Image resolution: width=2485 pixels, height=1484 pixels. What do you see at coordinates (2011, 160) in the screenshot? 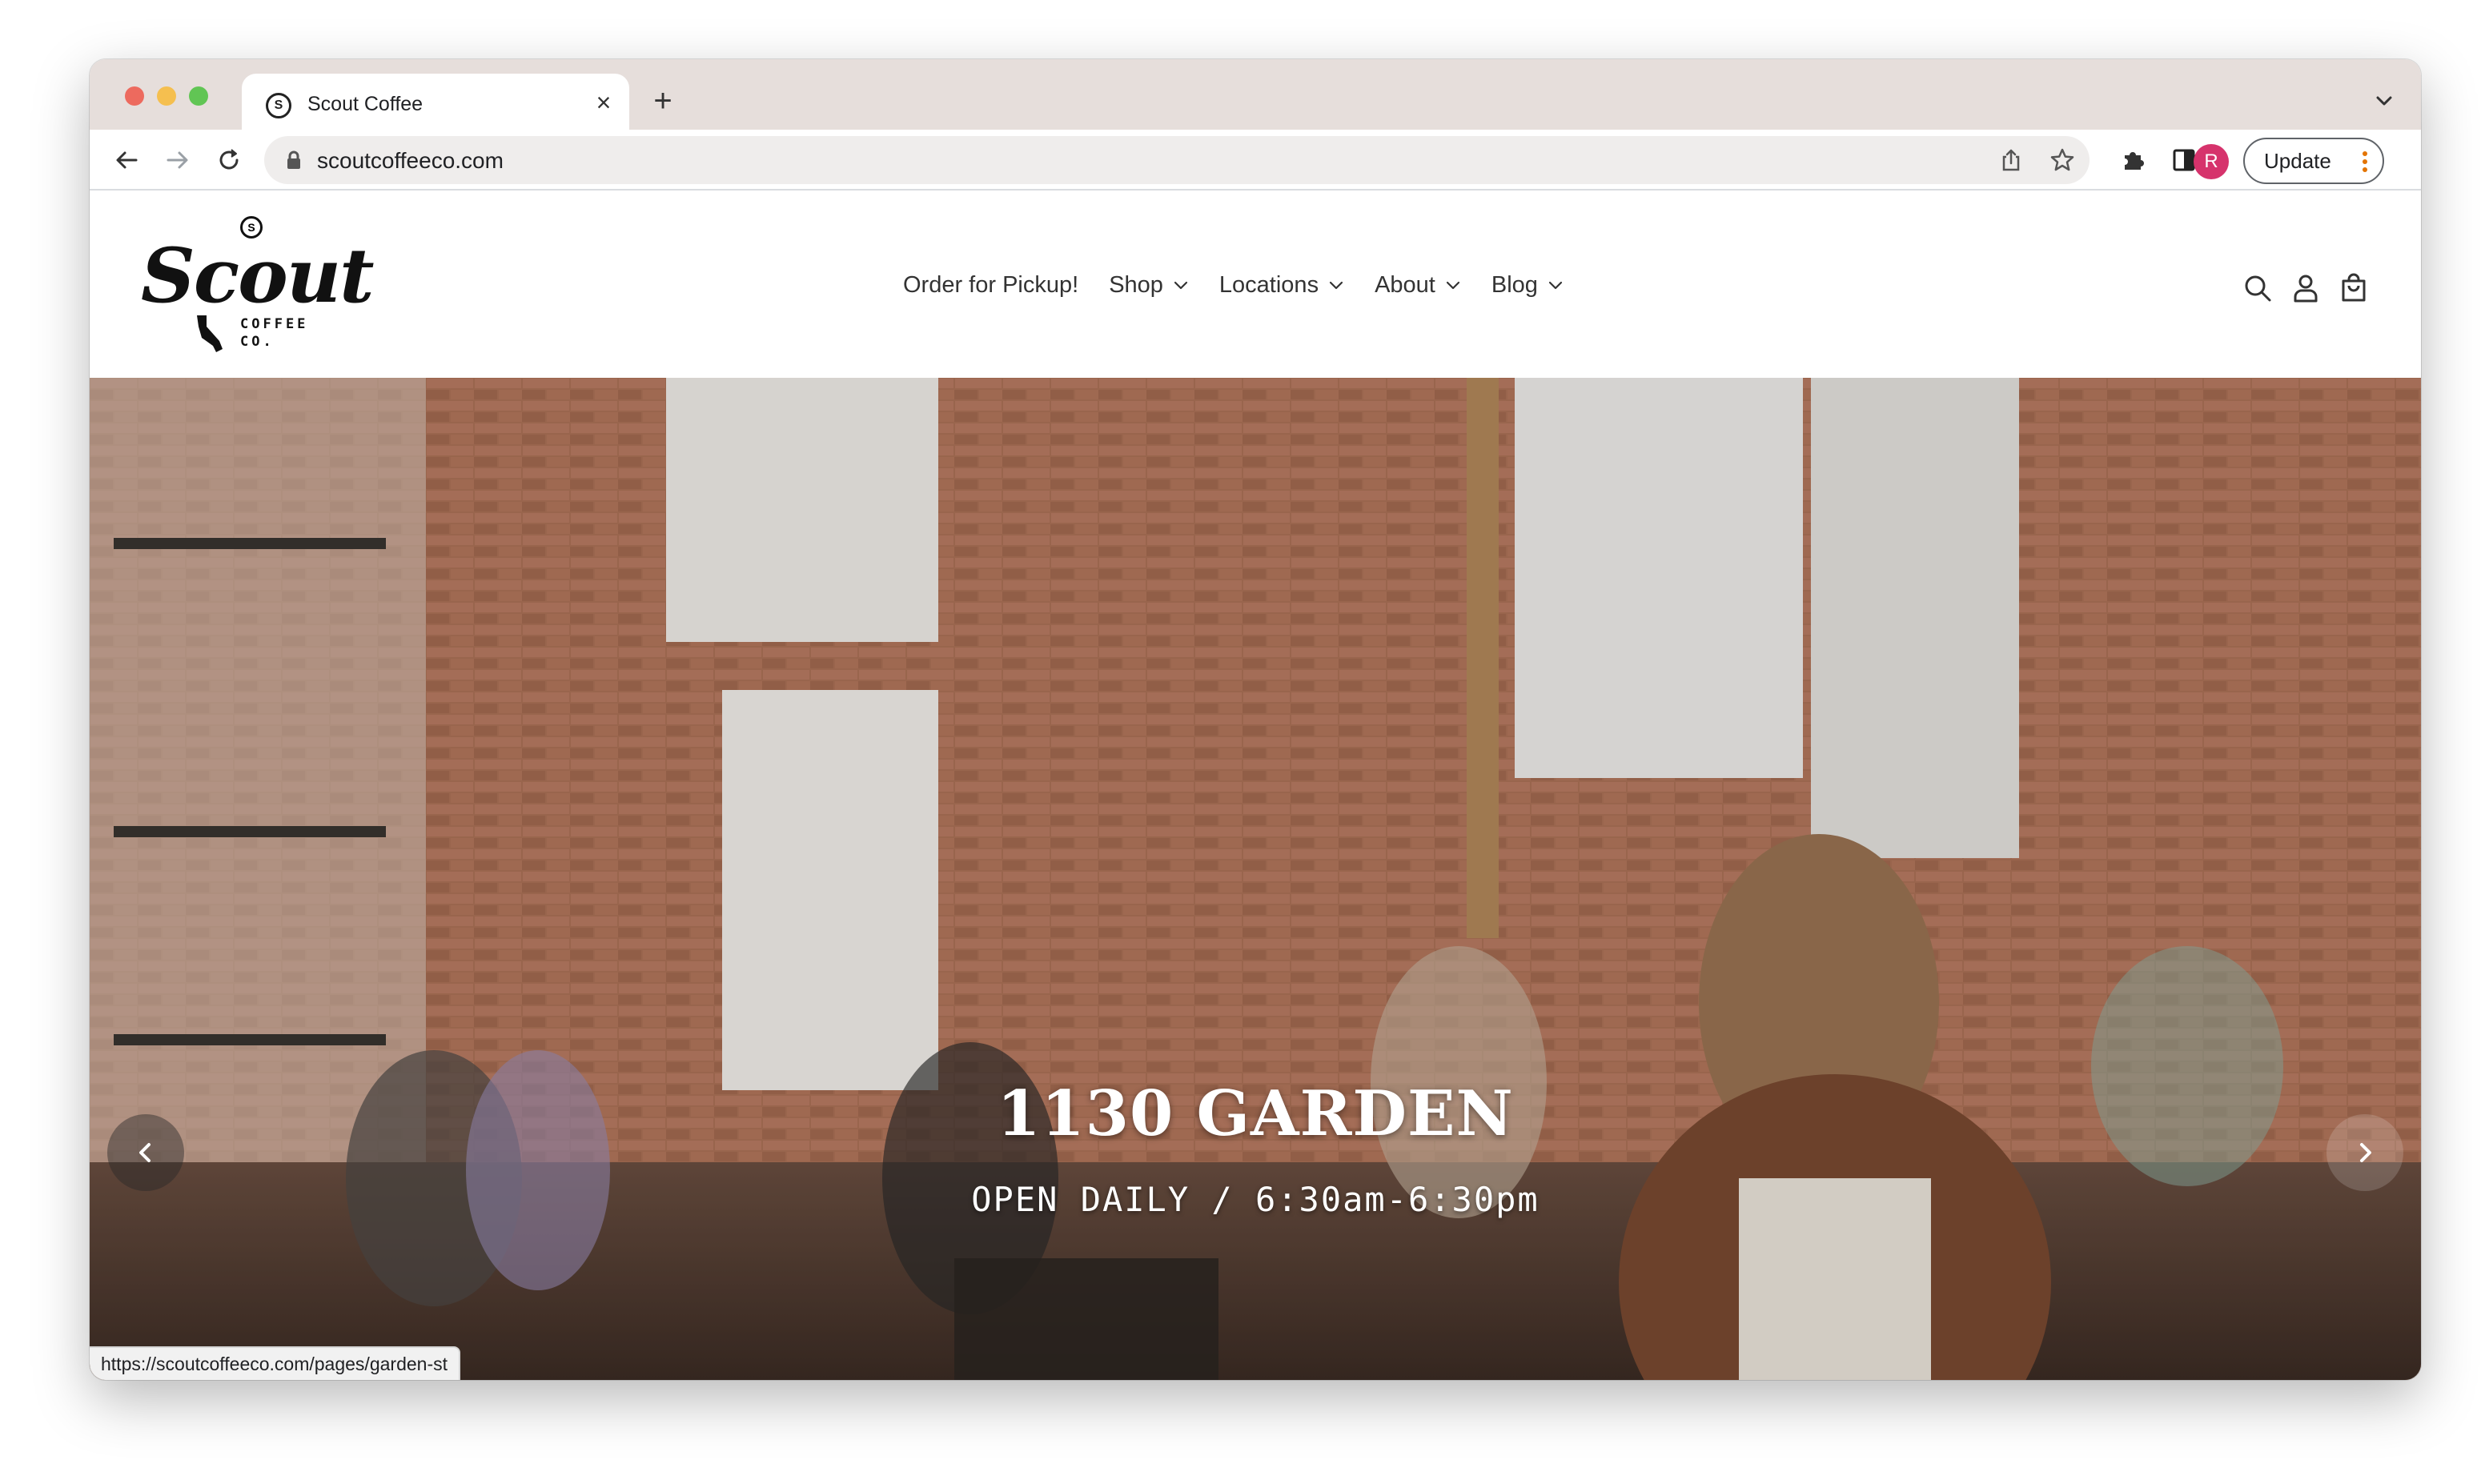
I see `share-icon` at bounding box center [2011, 160].